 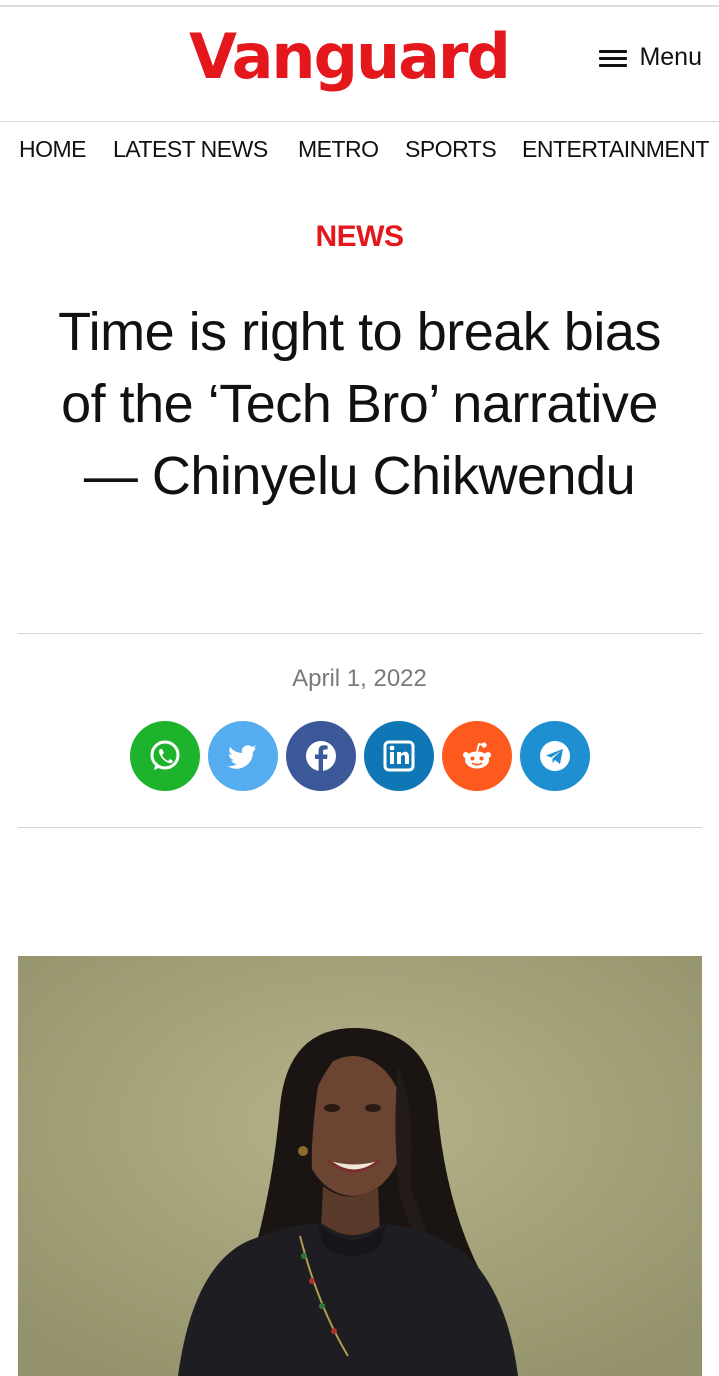 I want to click on nav-item-sports: SPORTS, so click(x=451, y=149).